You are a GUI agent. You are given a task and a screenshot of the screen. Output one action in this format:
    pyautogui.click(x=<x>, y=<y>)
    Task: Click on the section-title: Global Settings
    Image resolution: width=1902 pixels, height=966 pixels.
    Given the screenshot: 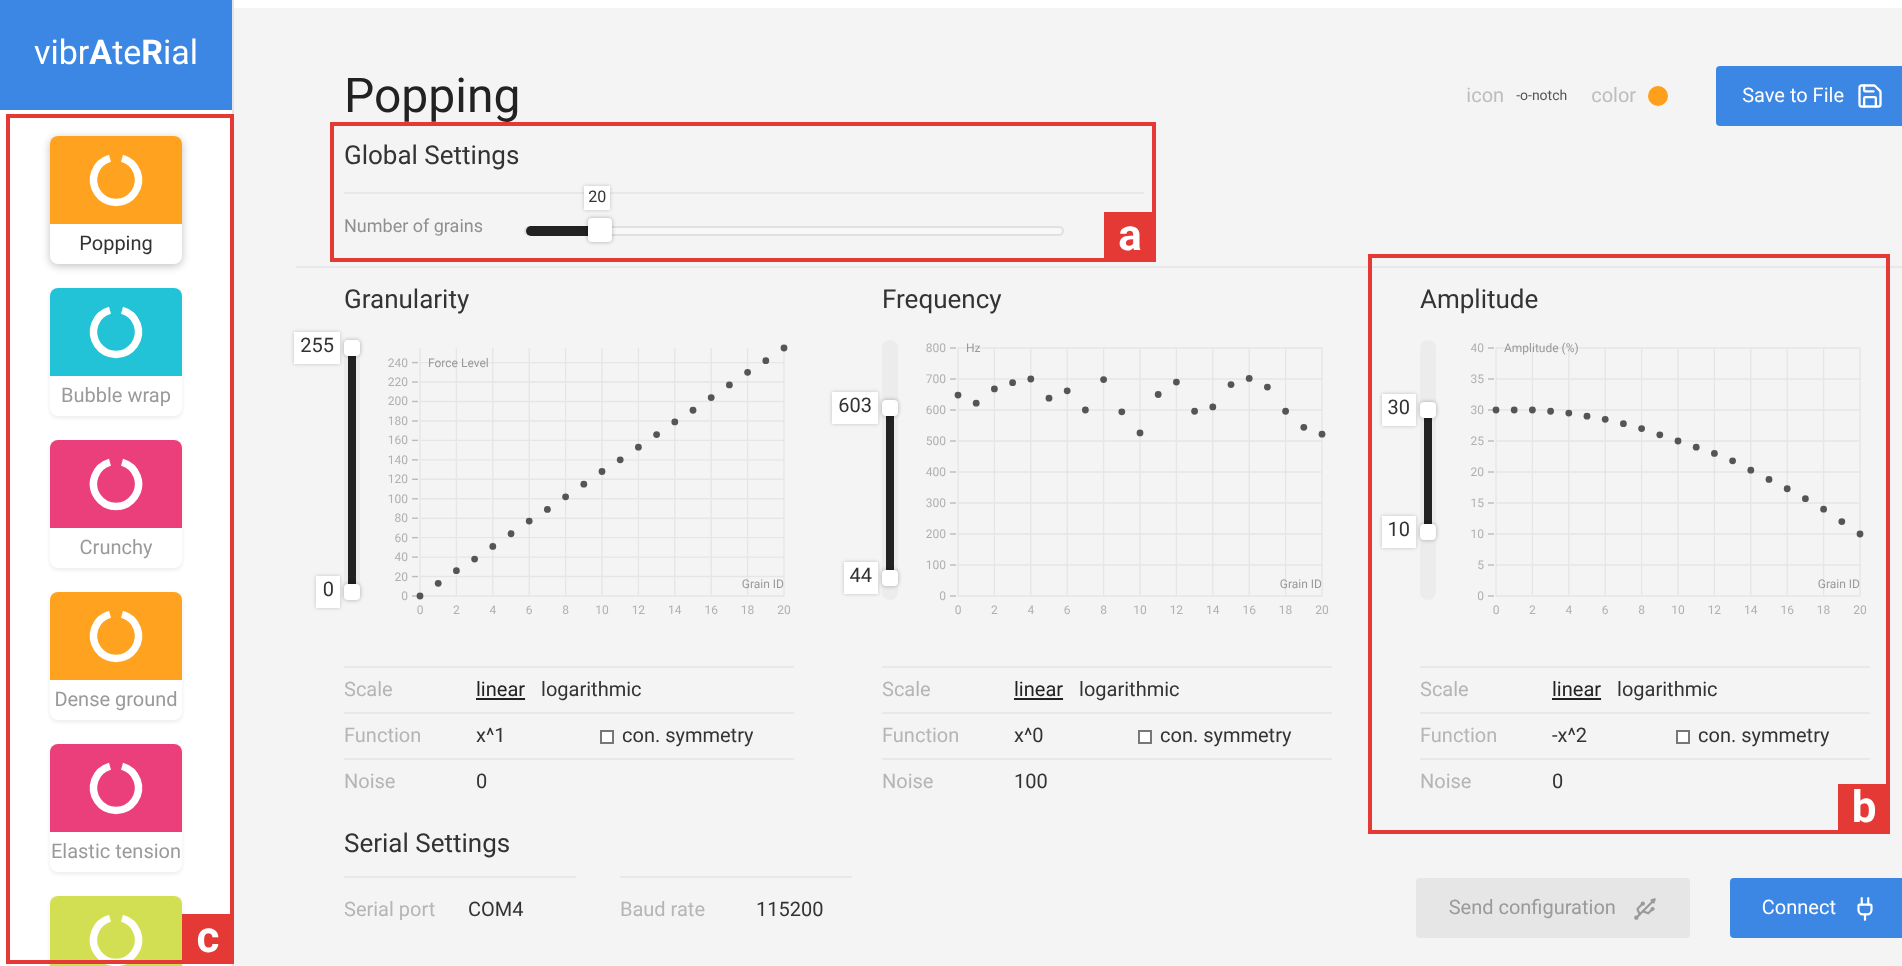 What is the action you would take?
    pyautogui.click(x=432, y=158)
    